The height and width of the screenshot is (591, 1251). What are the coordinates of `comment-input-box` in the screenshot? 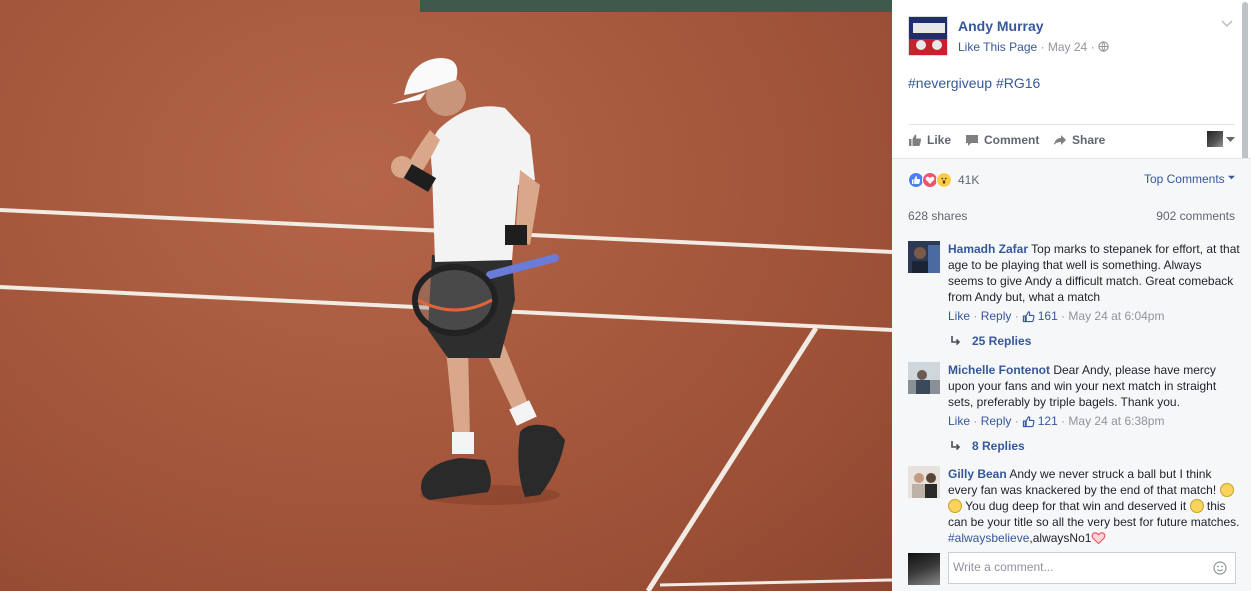 It's located at (1092, 568).